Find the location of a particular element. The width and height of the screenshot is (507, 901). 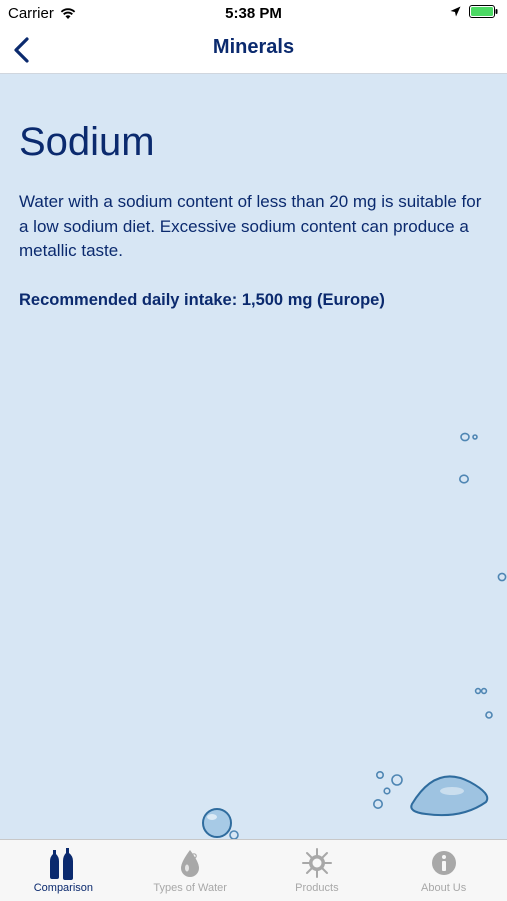

tab-label: Comparison is located at coordinates (63, 888).